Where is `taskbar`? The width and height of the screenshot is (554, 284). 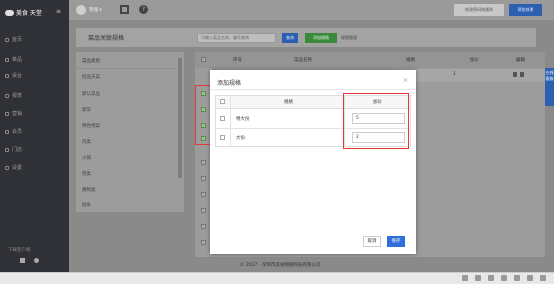 taskbar is located at coordinates (277, 278).